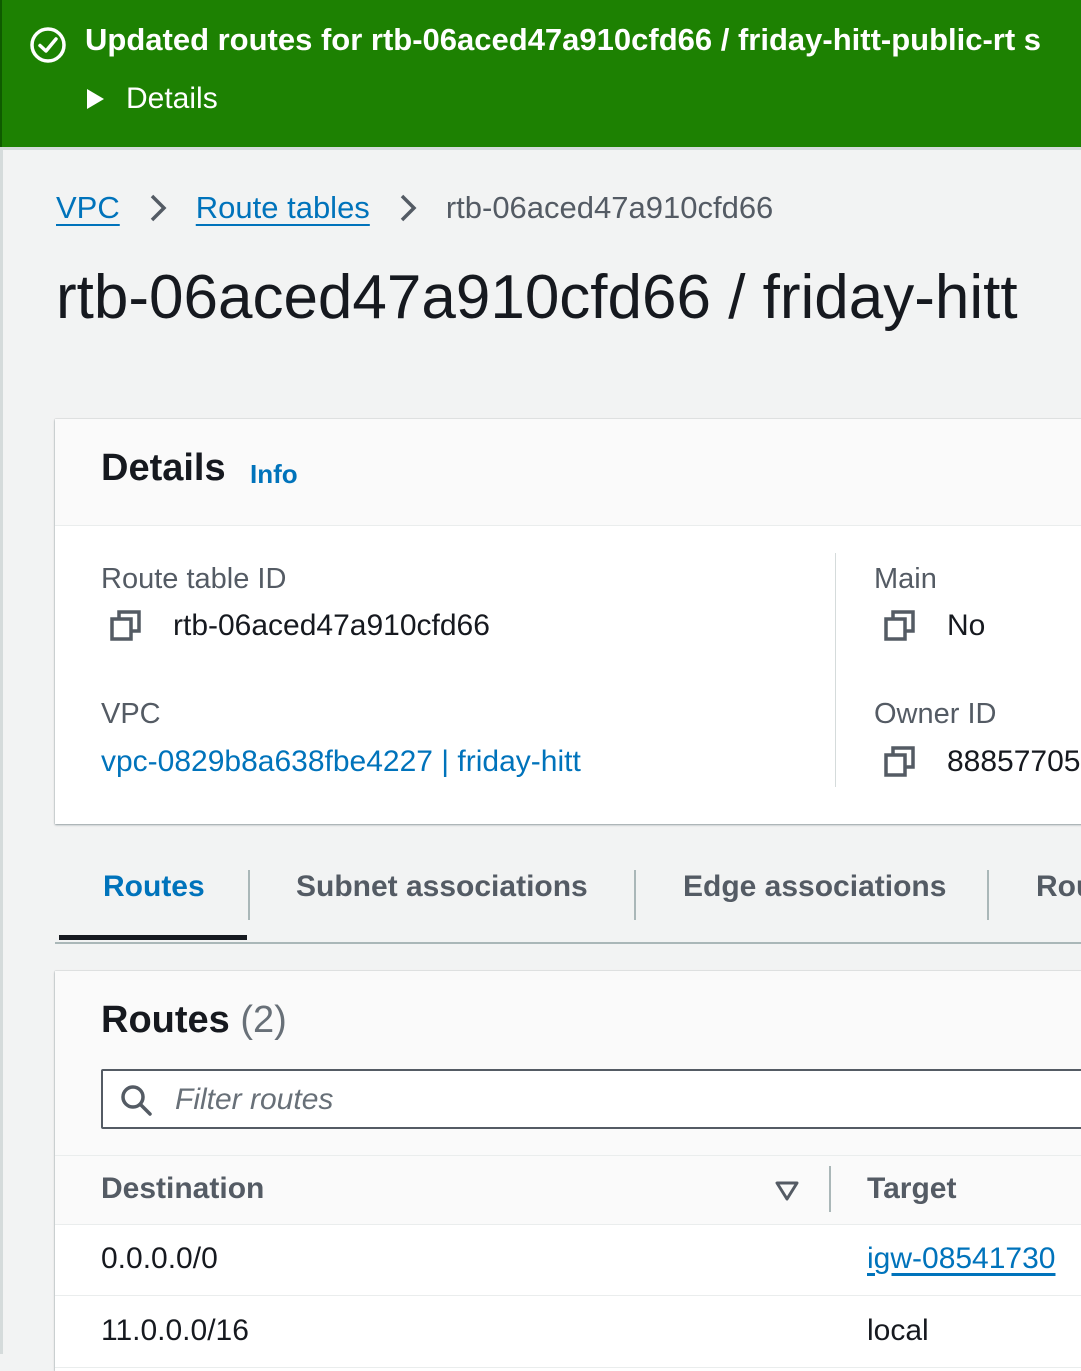  What do you see at coordinates (935, 714) in the screenshot?
I see `owner-id-label: Owner ID` at bounding box center [935, 714].